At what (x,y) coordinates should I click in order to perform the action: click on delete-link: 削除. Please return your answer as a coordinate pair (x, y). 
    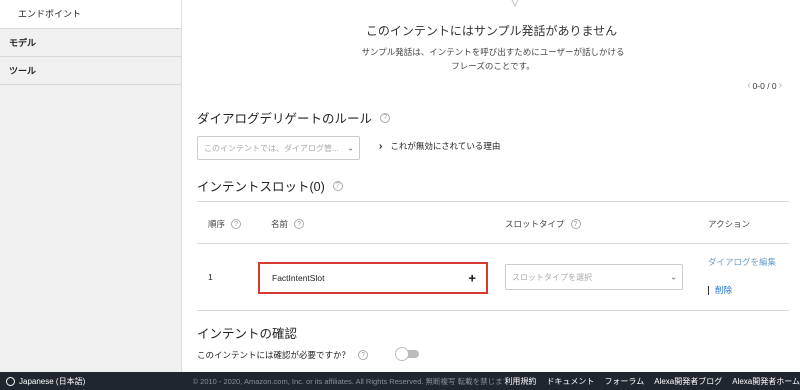
    Looking at the image, I should click on (720, 290).